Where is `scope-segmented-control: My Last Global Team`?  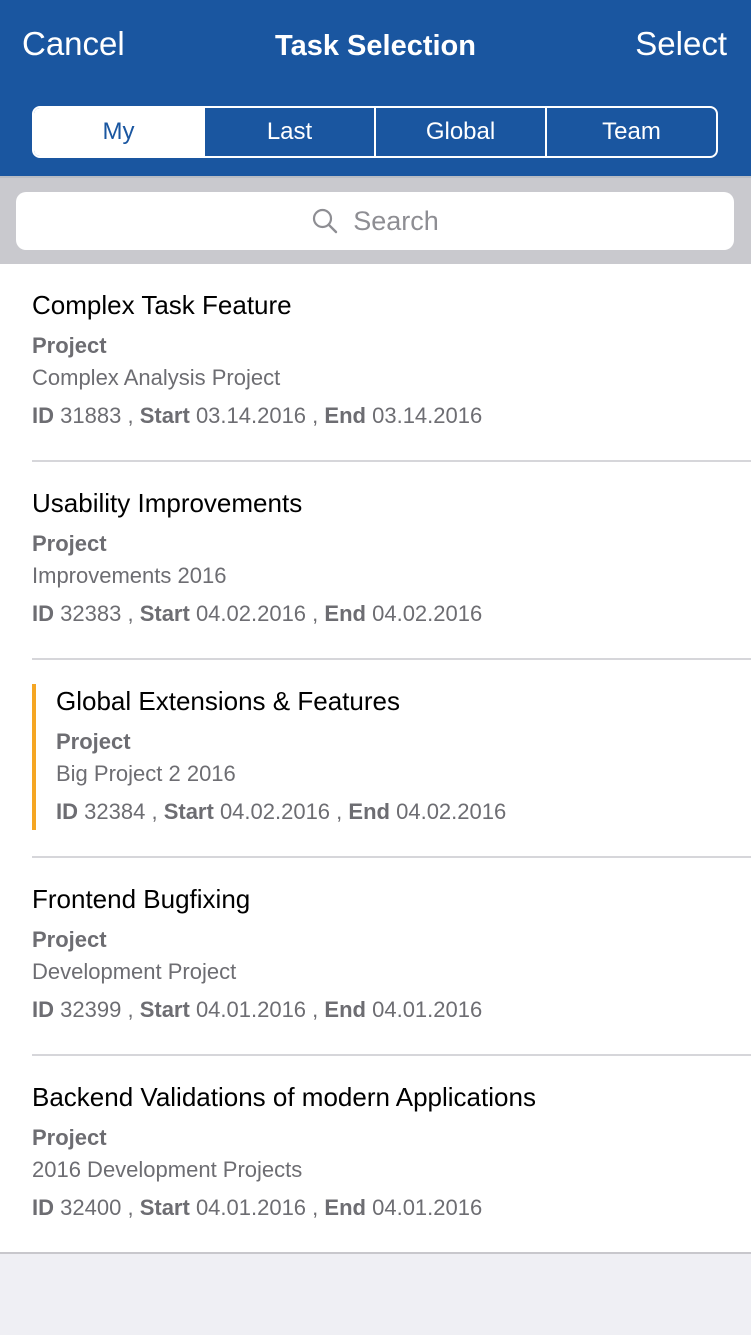 scope-segmented-control: My Last Global Team is located at coordinates (375, 132).